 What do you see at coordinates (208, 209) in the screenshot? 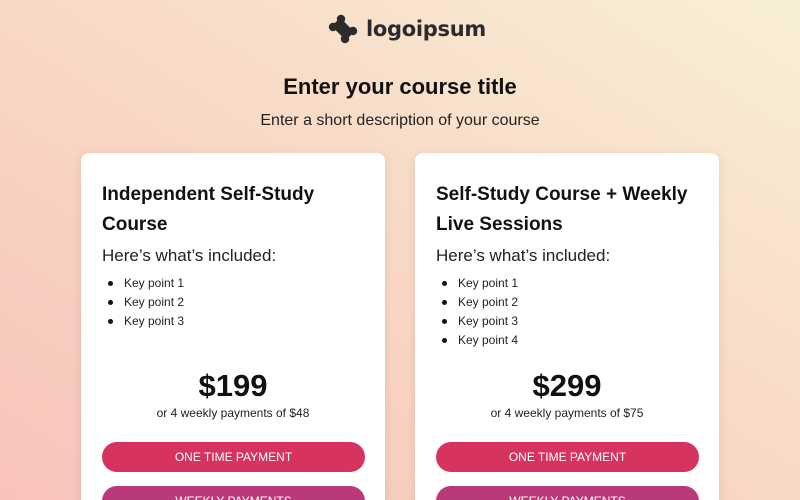
I see `card-title: Independent Self-Study Course` at bounding box center [208, 209].